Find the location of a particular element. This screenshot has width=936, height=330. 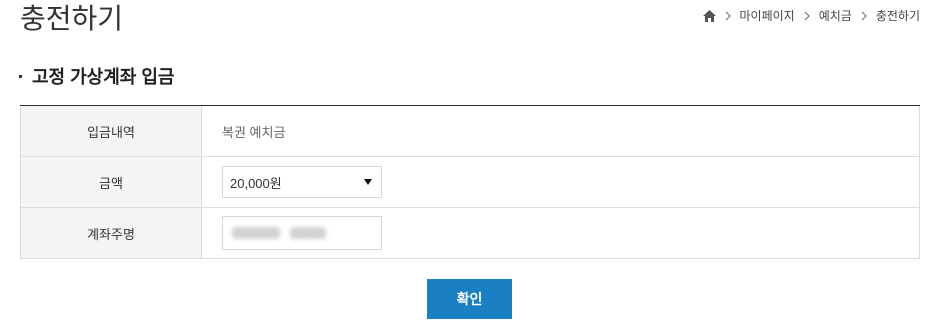

breadcrumb-item-charge: 충전하기 is located at coordinates (898, 15).